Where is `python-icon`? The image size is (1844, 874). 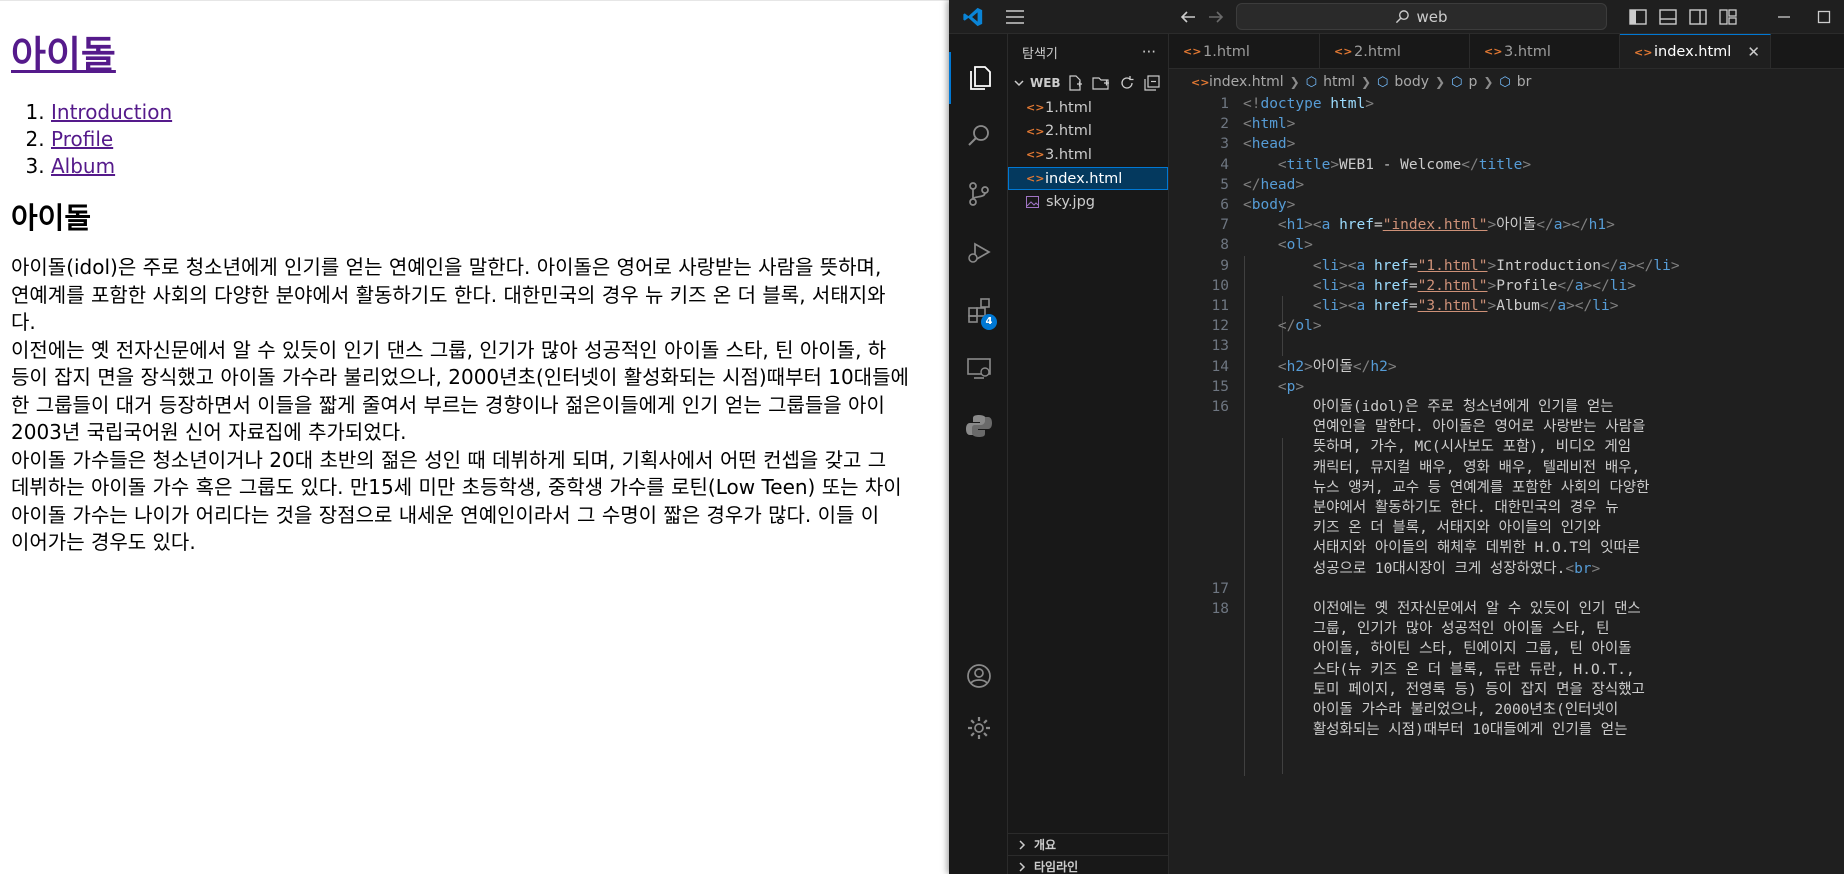
python-icon is located at coordinates (978, 426).